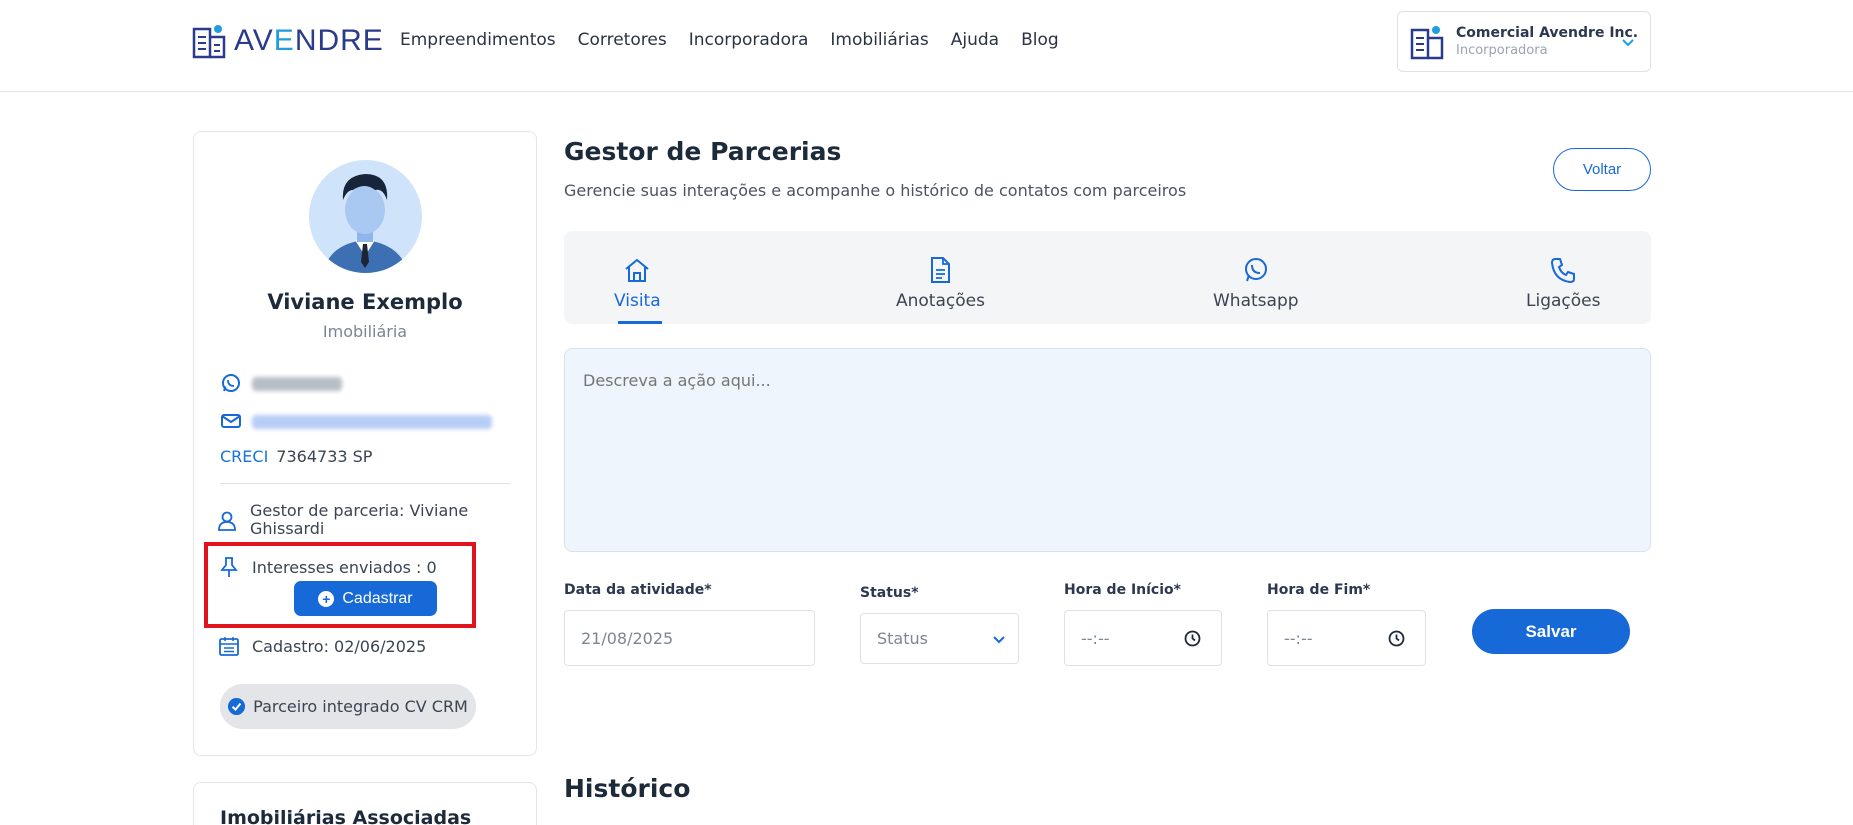  Describe the element at coordinates (365, 331) in the screenshot. I see `partner-type: Imobiliária` at that location.